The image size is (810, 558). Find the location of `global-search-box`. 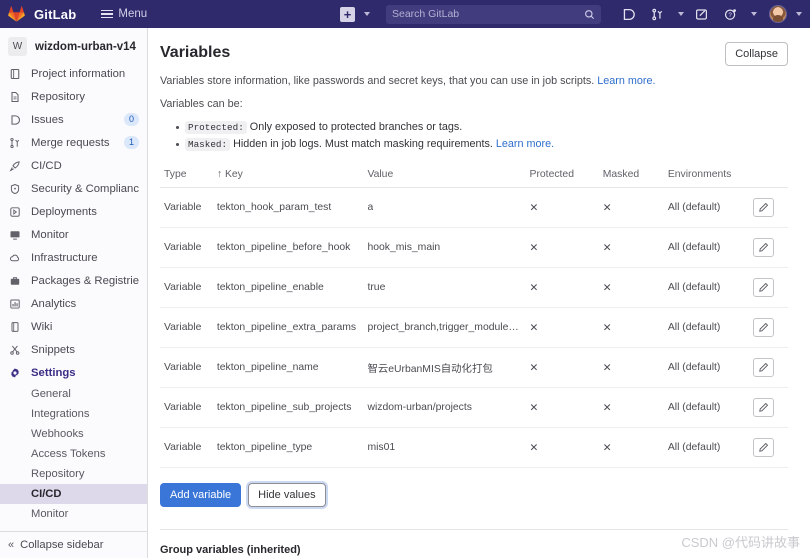

global-search-box is located at coordinates (493, 14).